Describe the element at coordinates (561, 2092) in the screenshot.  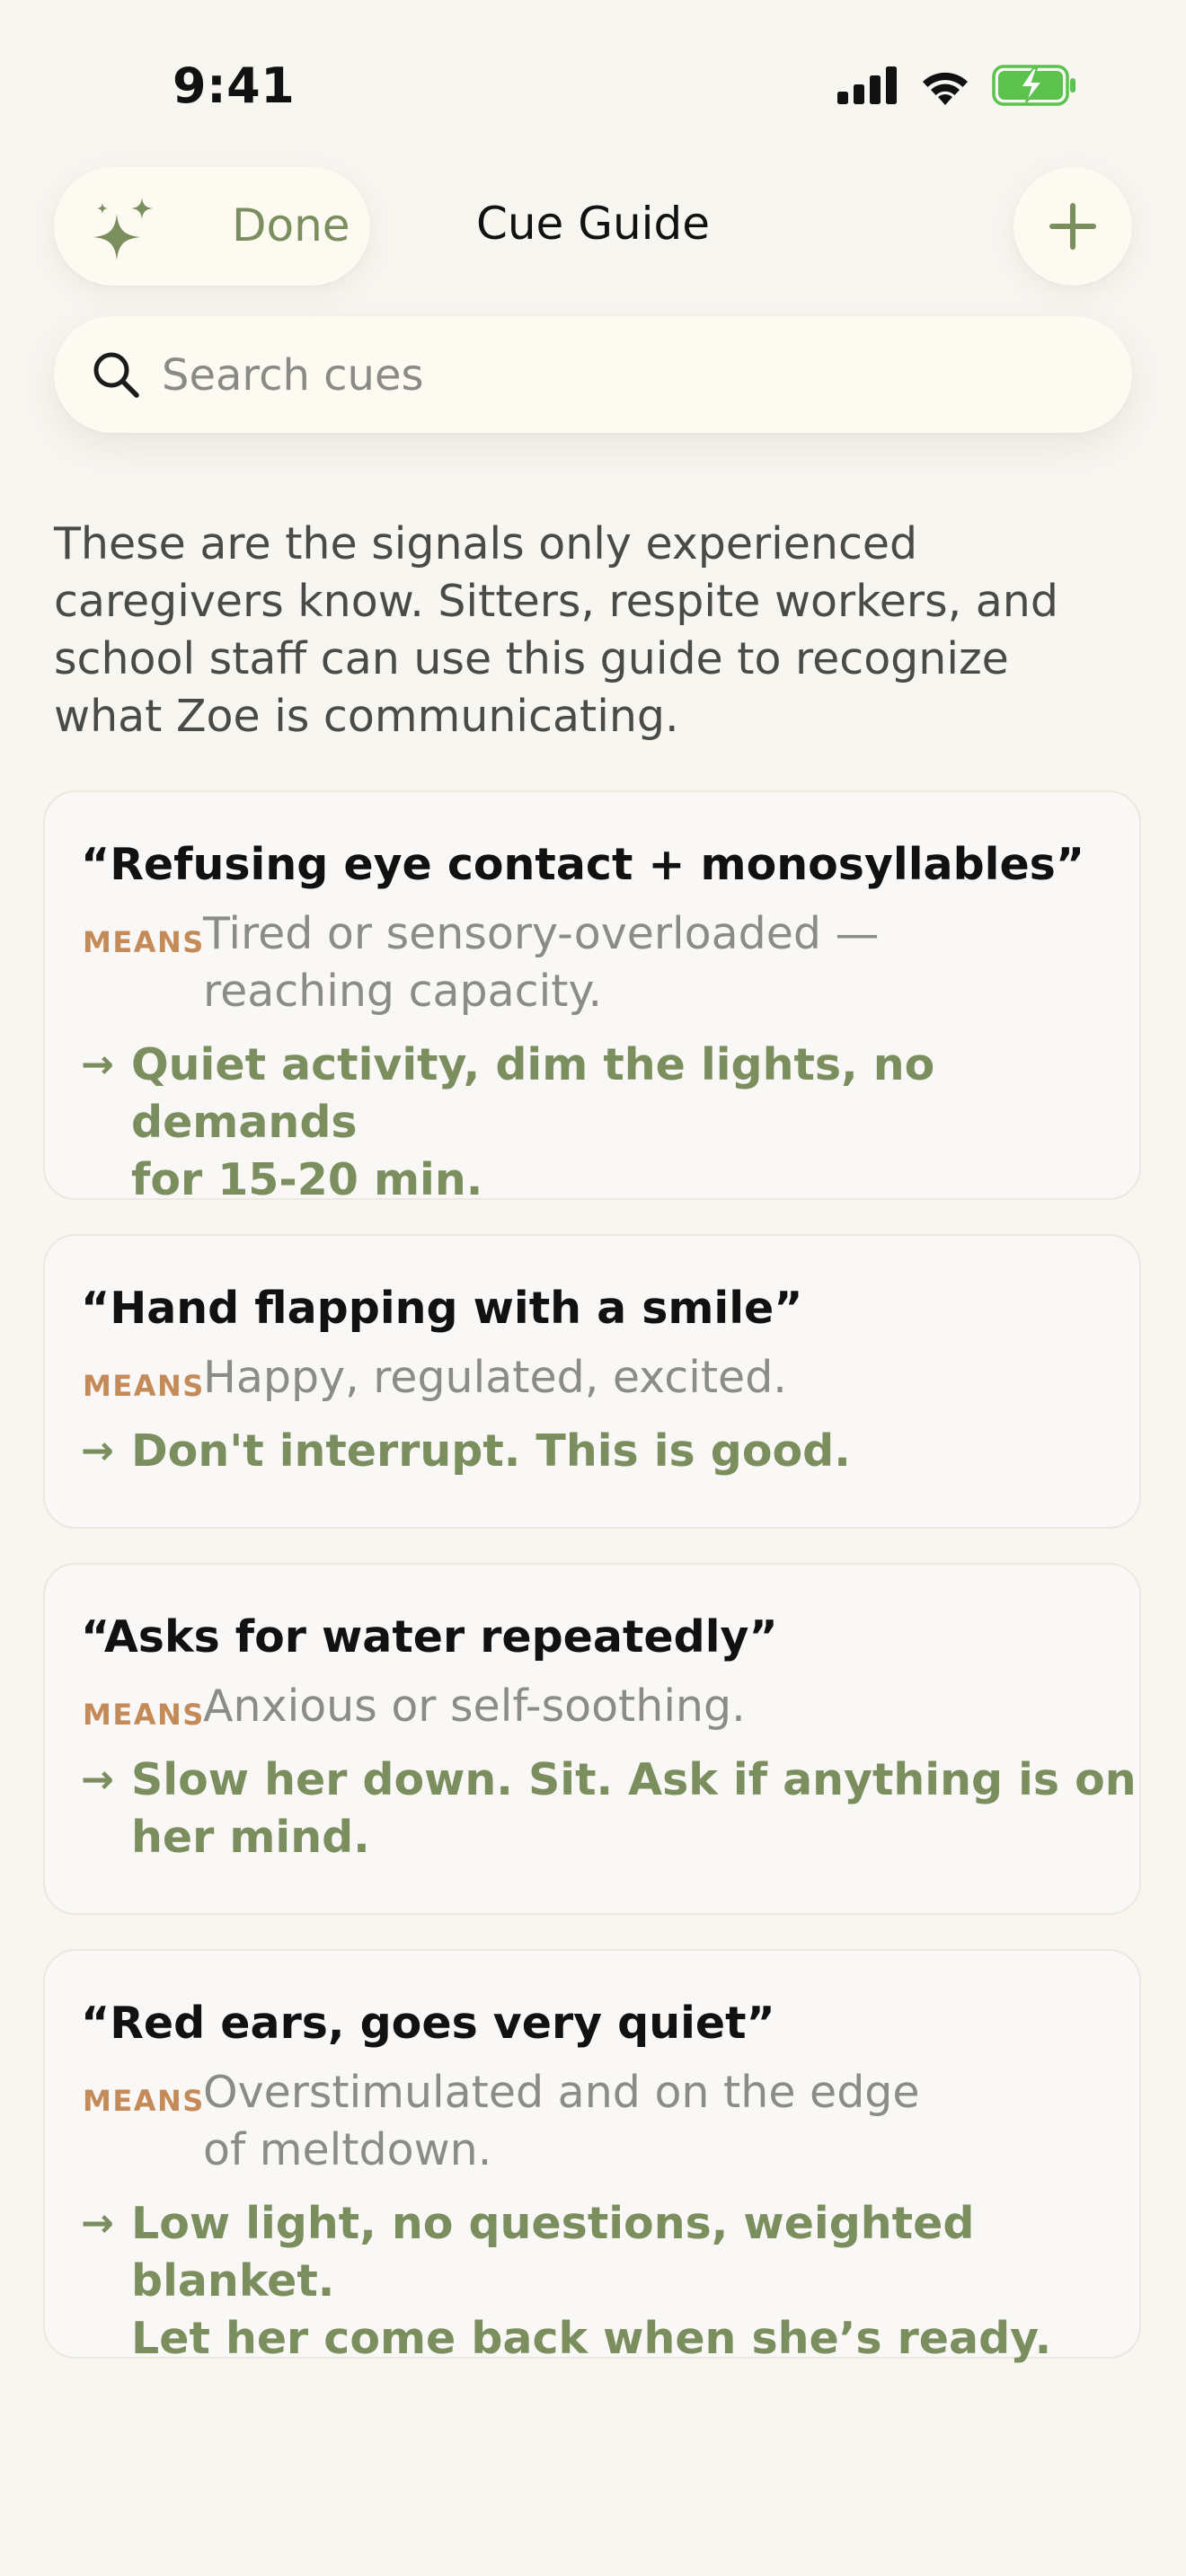
I see `means-line: Overstimulated and on the edge` at that location.